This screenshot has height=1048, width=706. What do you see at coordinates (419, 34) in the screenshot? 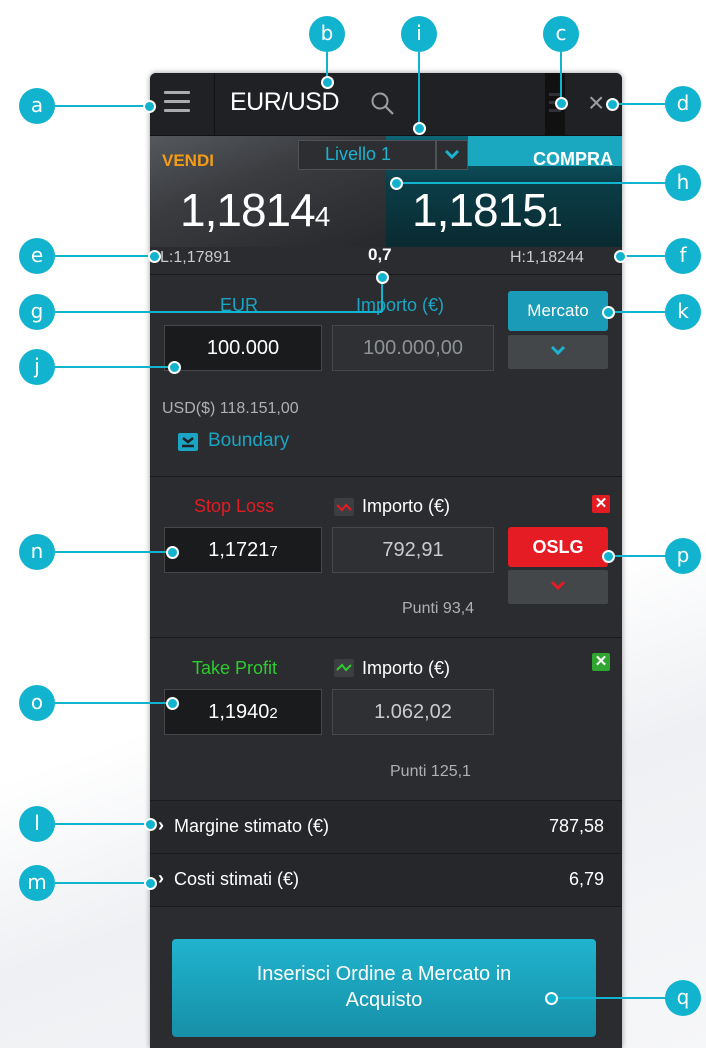
I see `callout-i: i` at bounding box center [419, 34].